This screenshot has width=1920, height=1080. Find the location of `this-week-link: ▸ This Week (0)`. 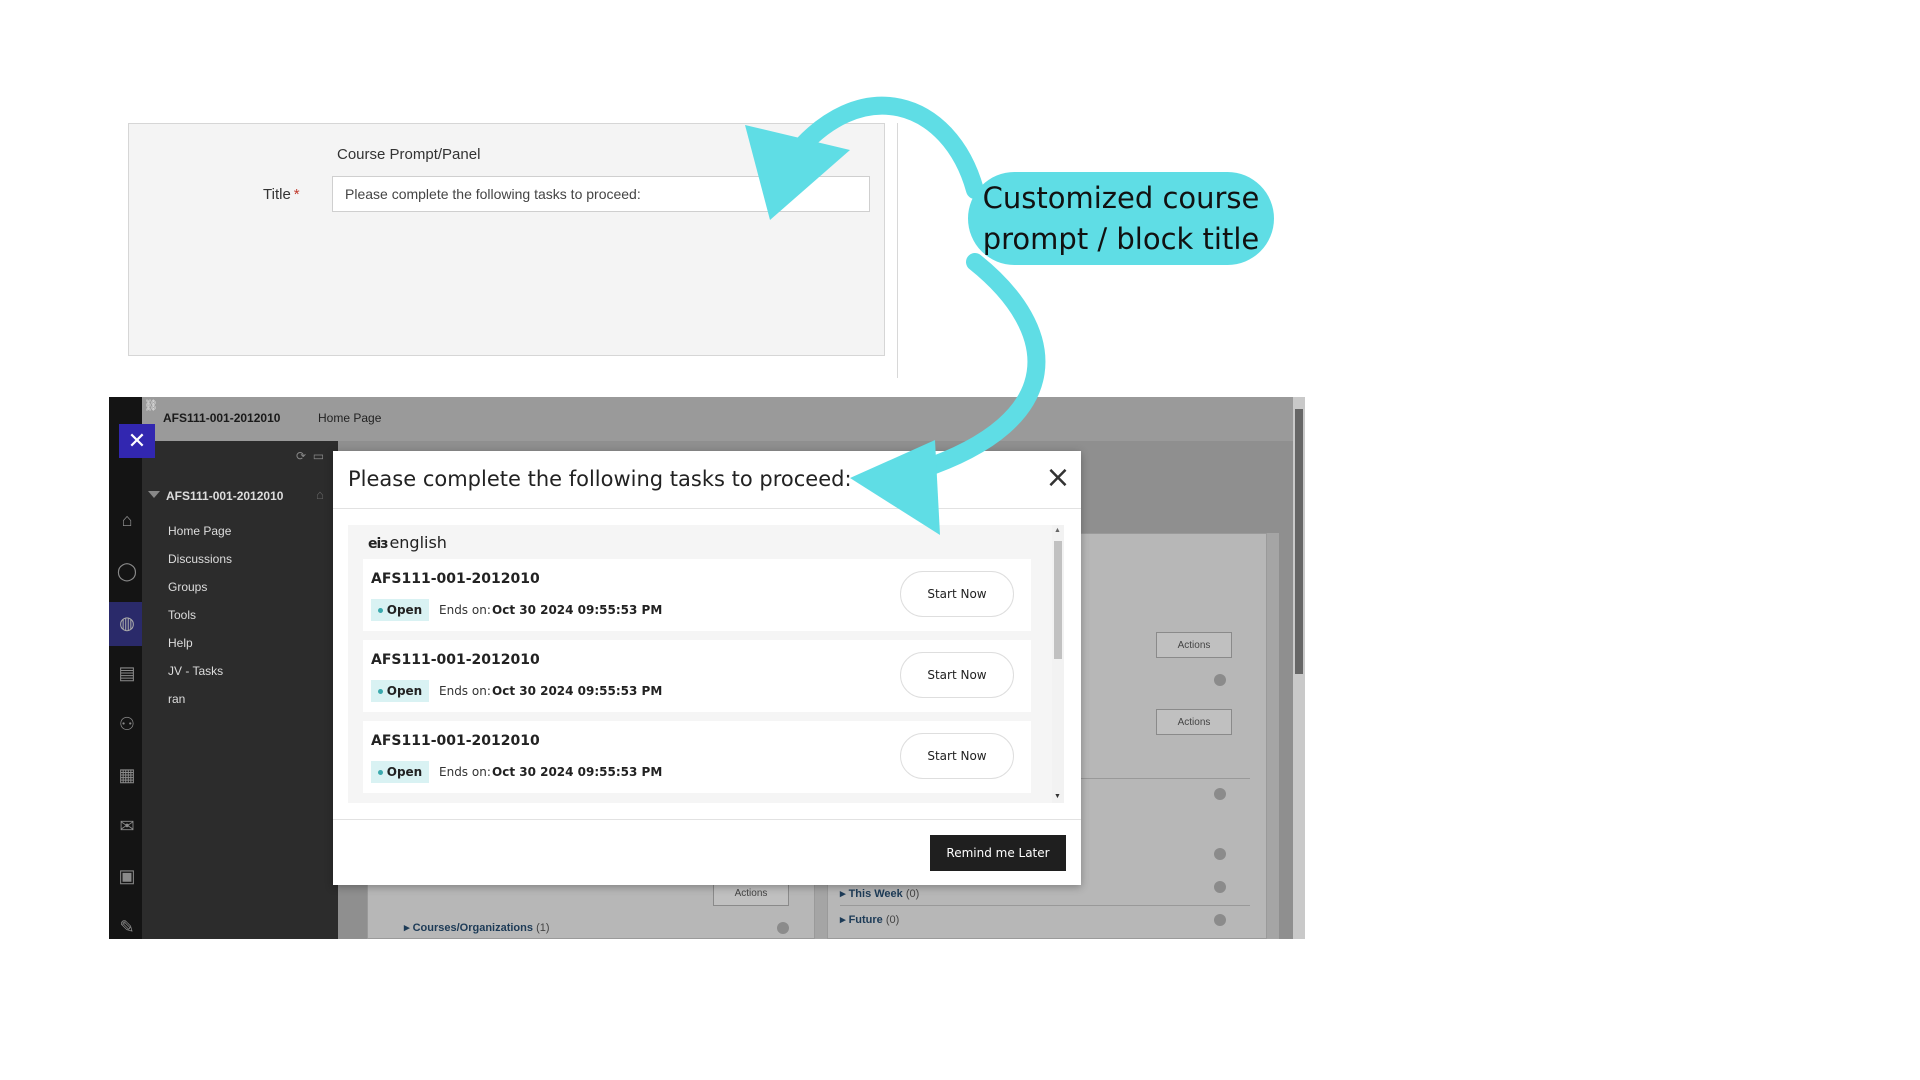

this-week-link: ▸ This Week (0) is located at coordinates (879, 893).